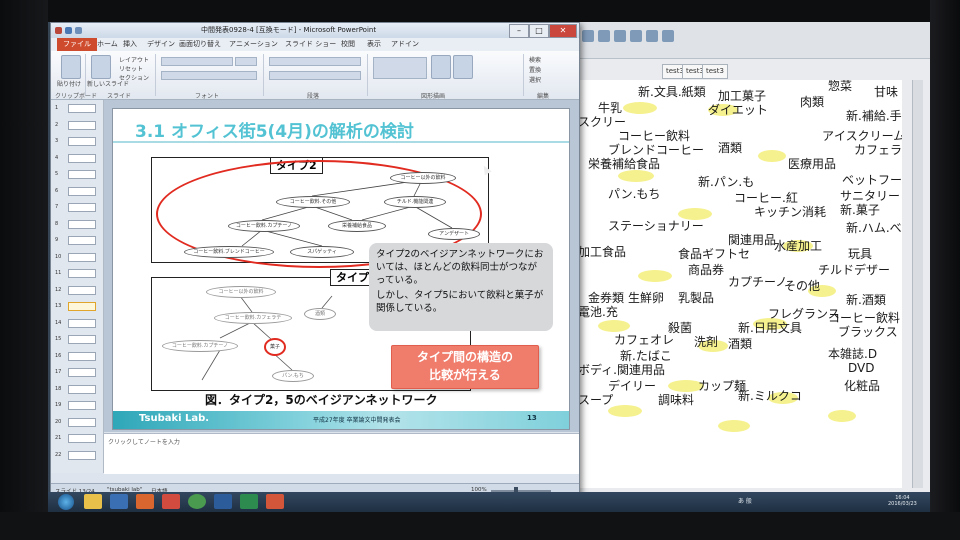  I want to click on reset-button: リセット, so click(131, 68).